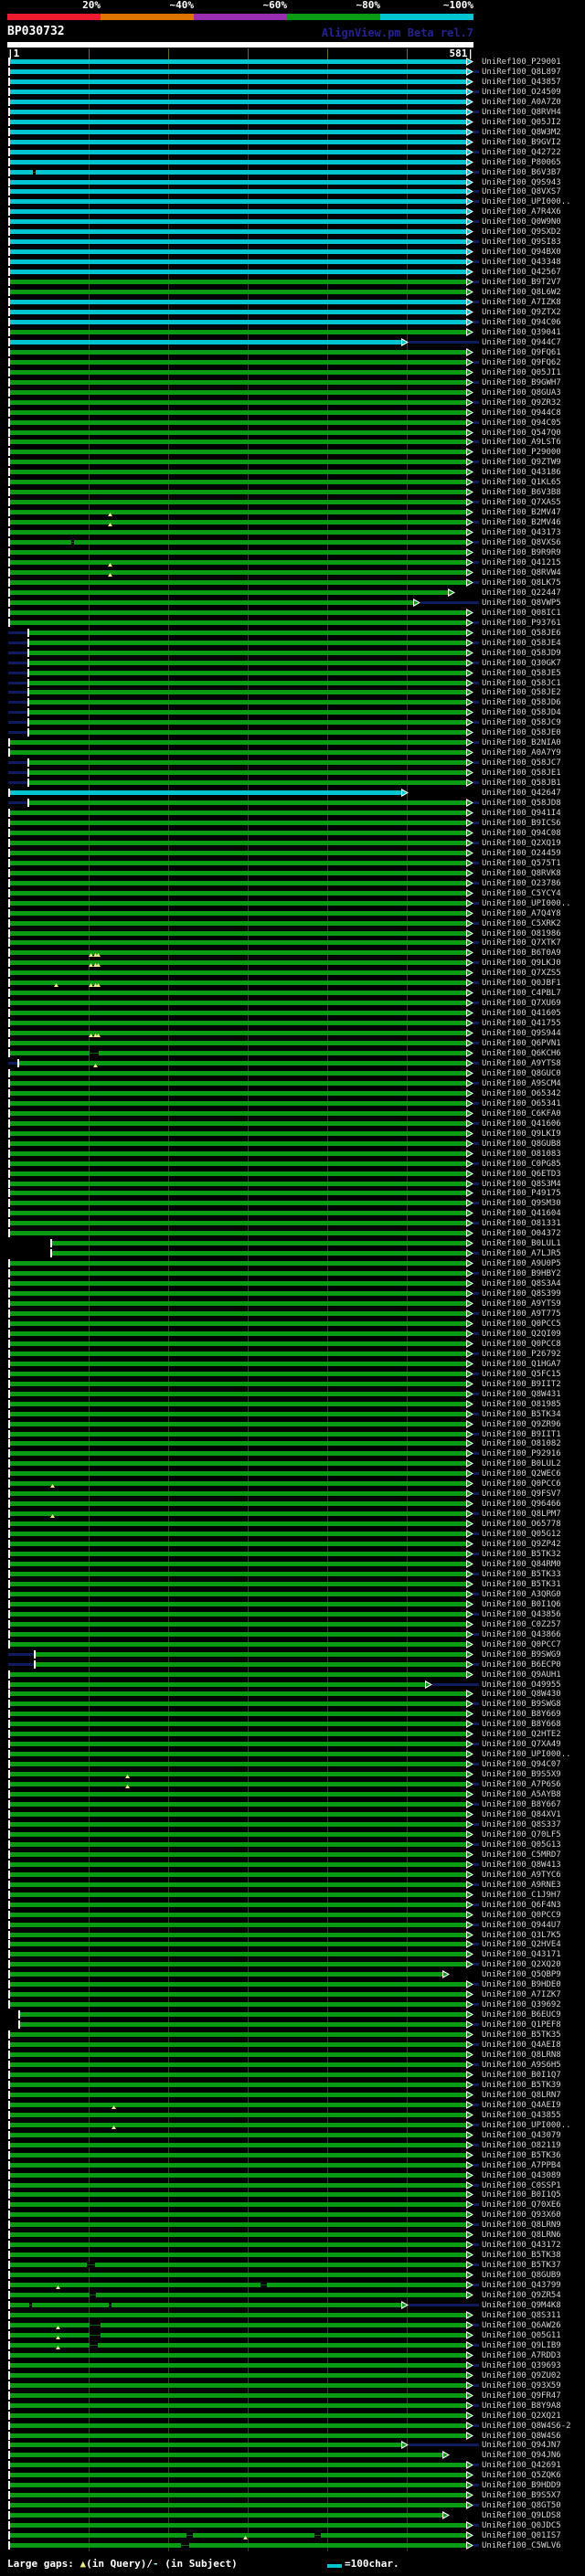 The height and width of the screenshot is (2576, 585). I want to click on alignment-row: UniRef100_P80065, so click(293, 162).